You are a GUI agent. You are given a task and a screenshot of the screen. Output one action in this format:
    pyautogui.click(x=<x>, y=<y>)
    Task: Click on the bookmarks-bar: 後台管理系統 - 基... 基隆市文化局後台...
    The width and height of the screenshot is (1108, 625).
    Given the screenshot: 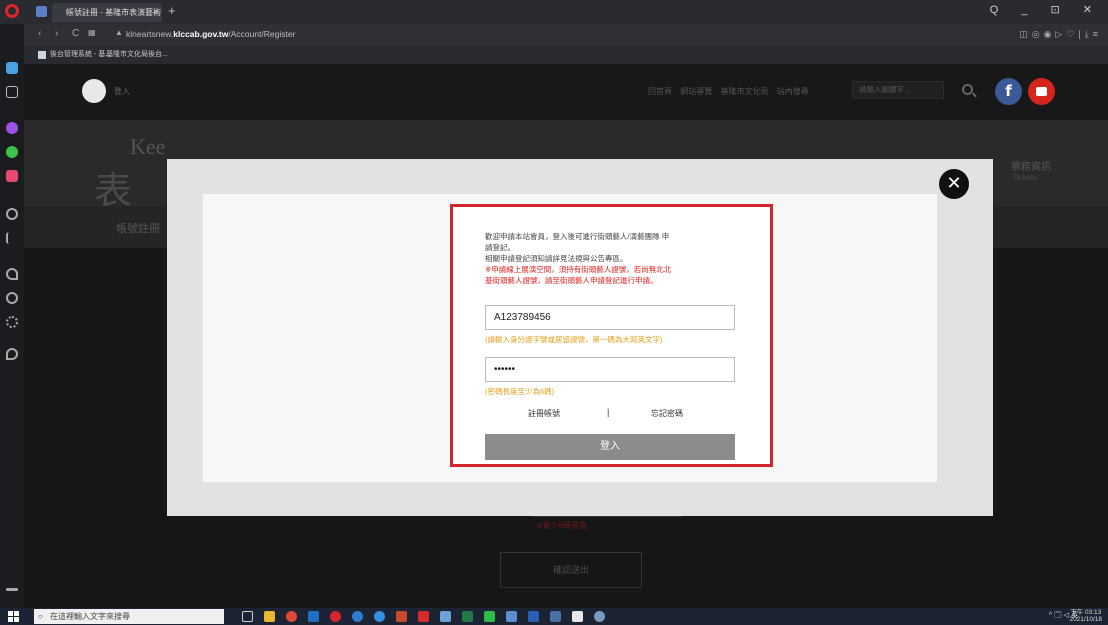 What is the action you would take?
    pyautogui.click(x=566, y=55)
    